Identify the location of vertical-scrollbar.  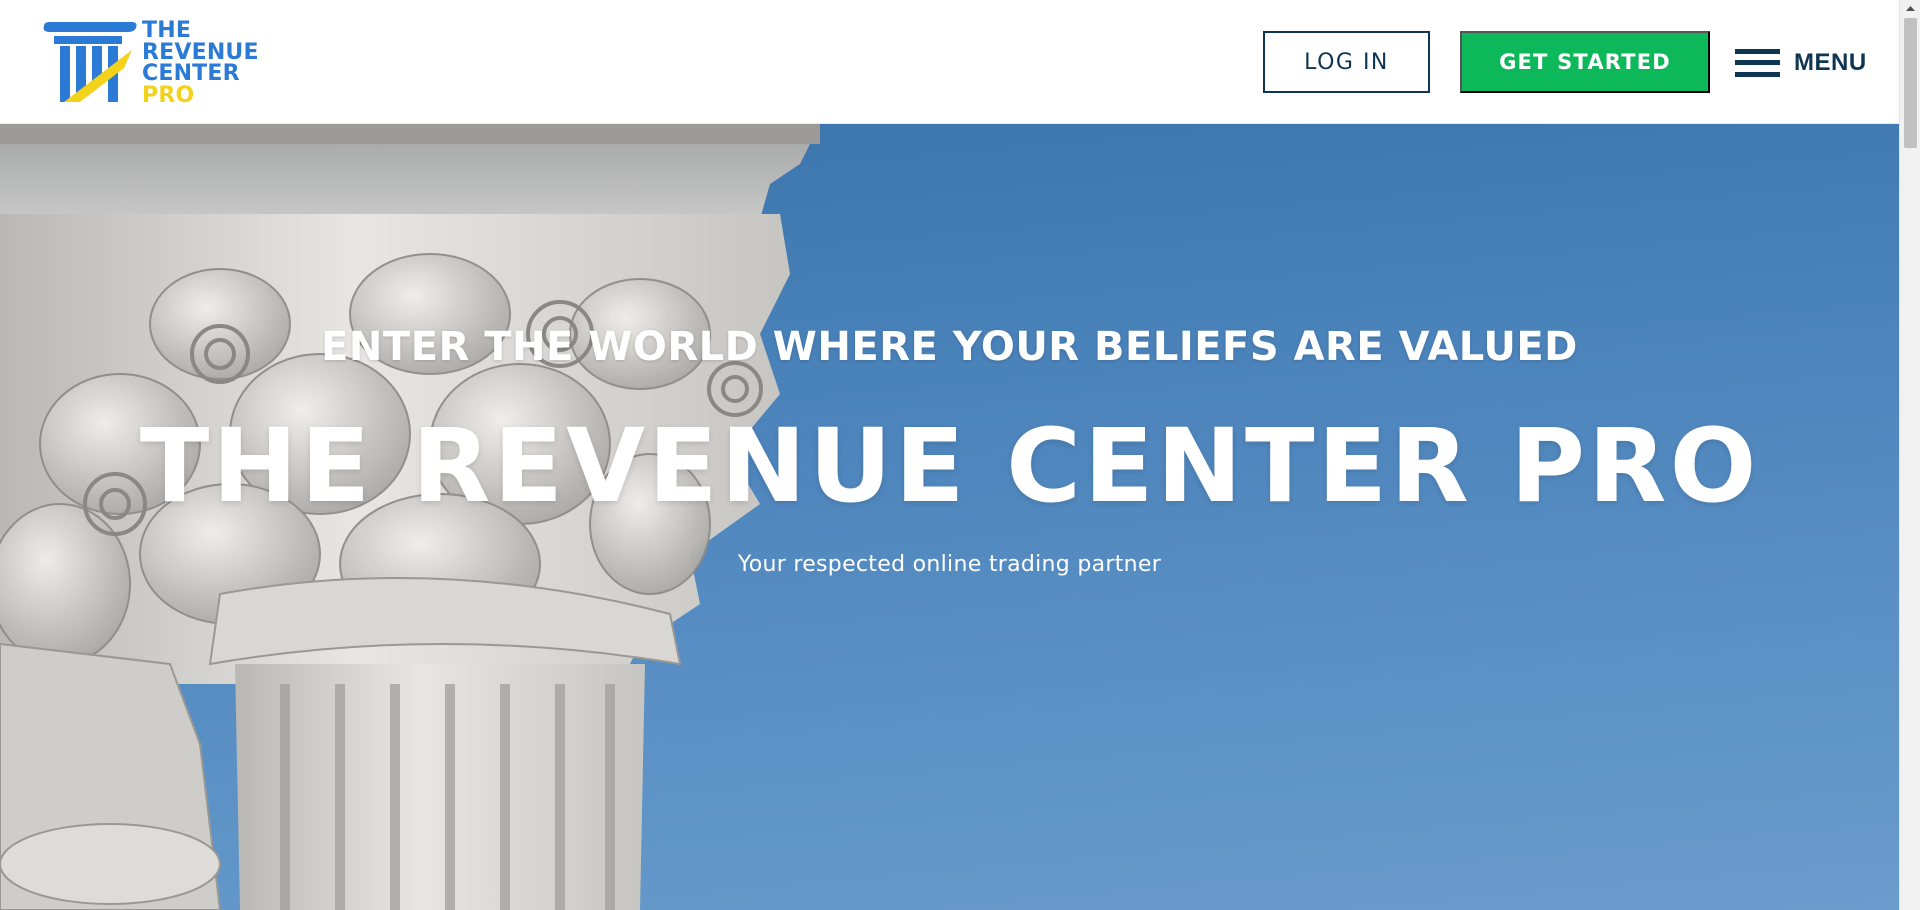
(1909, 455).